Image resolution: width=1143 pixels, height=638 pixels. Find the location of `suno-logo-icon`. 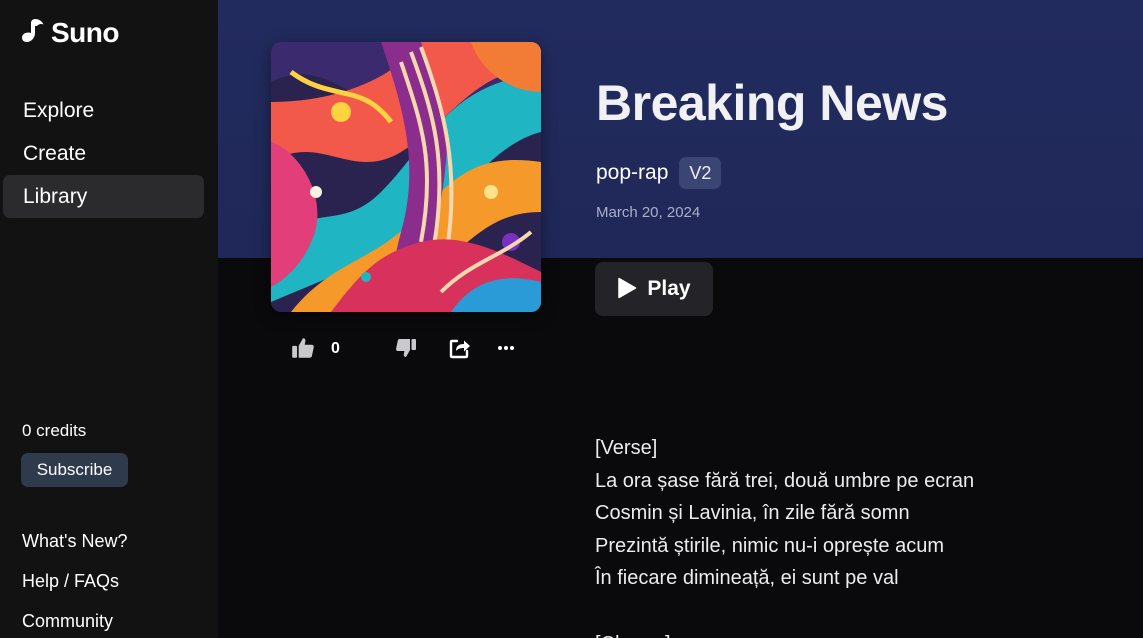

suno-logo-icon is located at coordinates (33, 33).